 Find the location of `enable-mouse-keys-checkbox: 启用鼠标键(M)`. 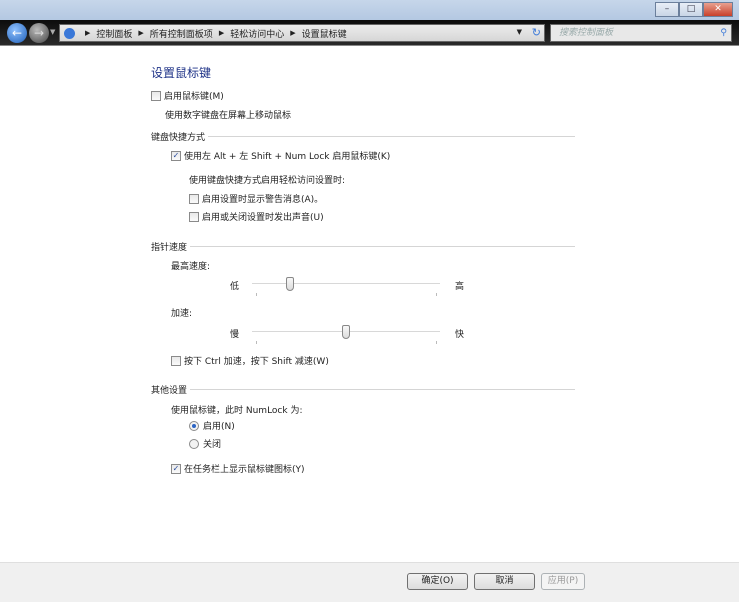

enable-mouse-keys-checkbox: 启用鼠标键(M) is located at coordinates (187, 95).